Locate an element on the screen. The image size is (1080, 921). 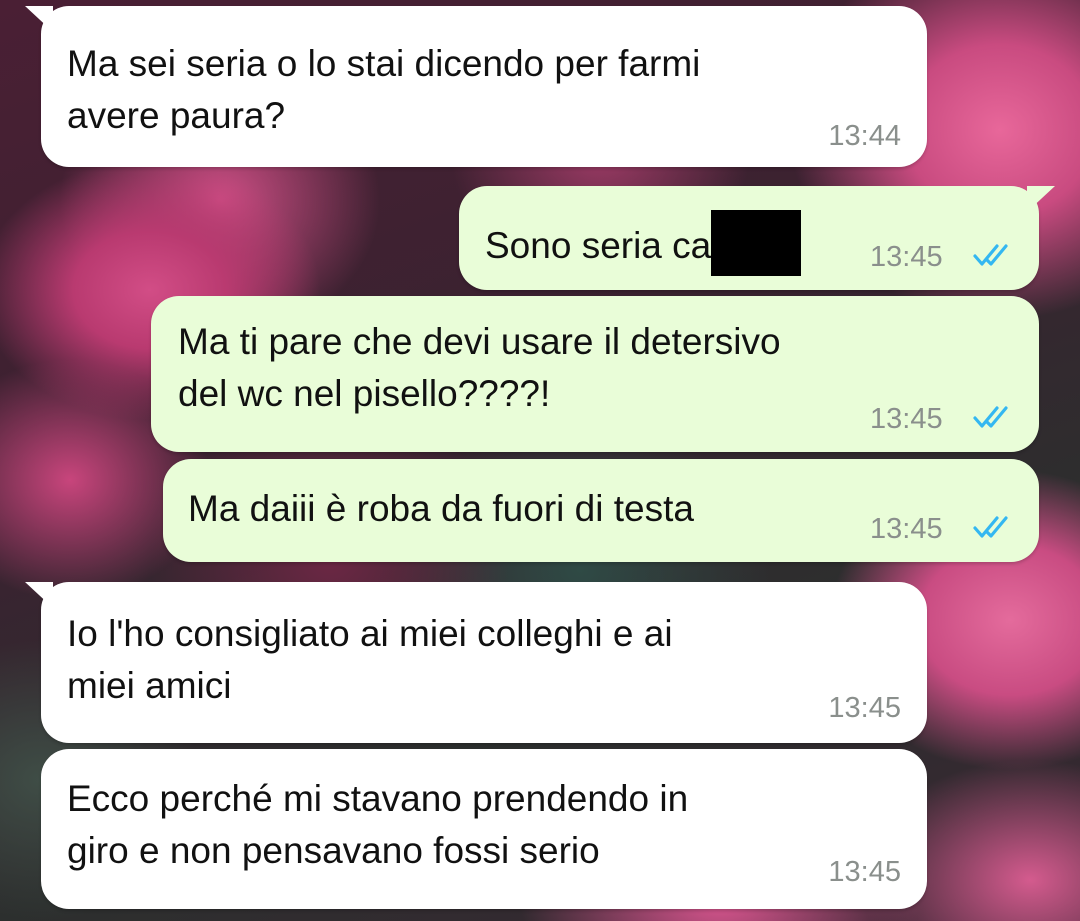
message-text: Ma daiii è roba da fuori di testa is located at coordinates (441, 508).